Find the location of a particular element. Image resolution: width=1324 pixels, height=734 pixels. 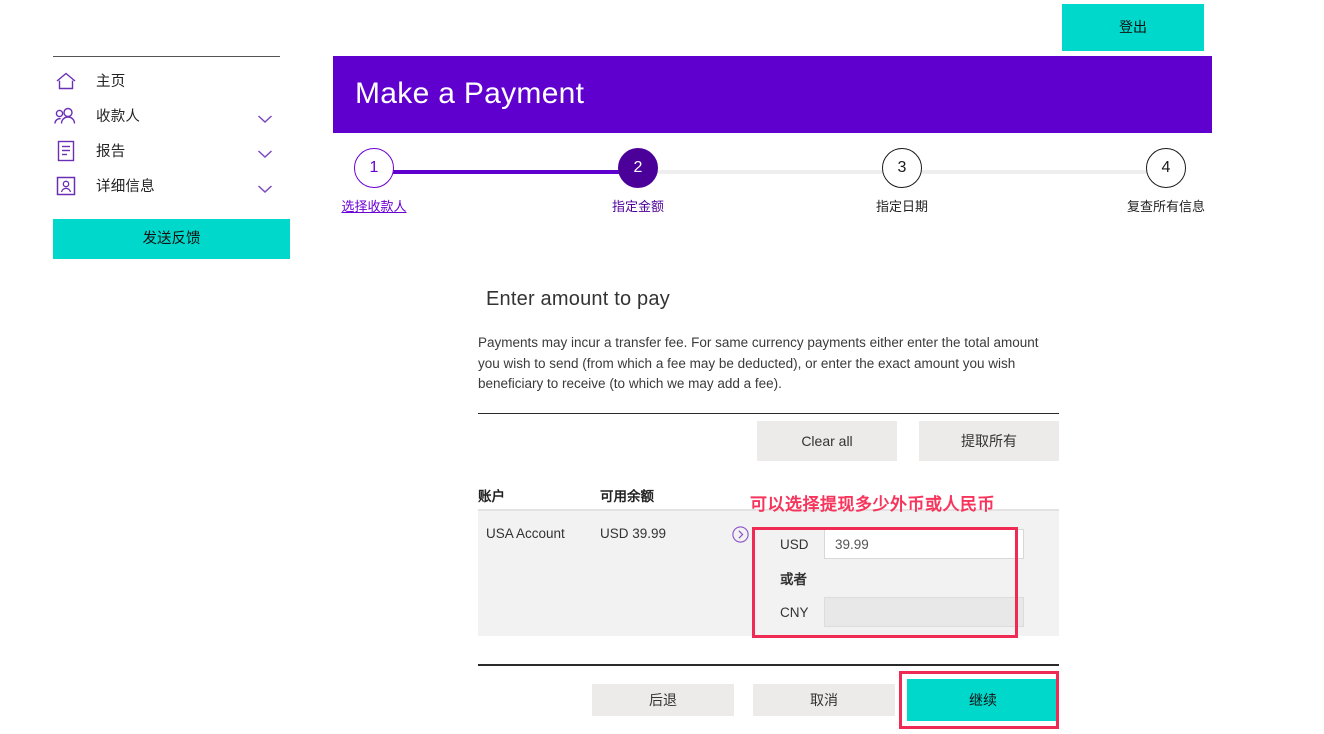

sidebar-item-label: 收款人 is located at coordinates (118, 117).